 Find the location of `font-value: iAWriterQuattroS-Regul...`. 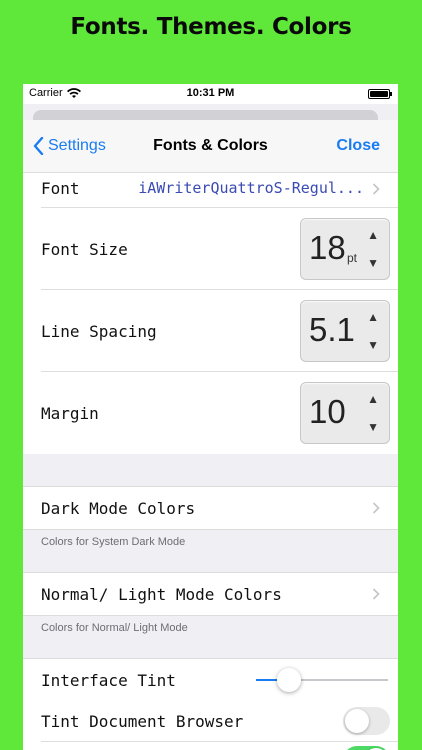

font-value: iAWriterQuattroS-Regul... is located at coordinates (251, 188).